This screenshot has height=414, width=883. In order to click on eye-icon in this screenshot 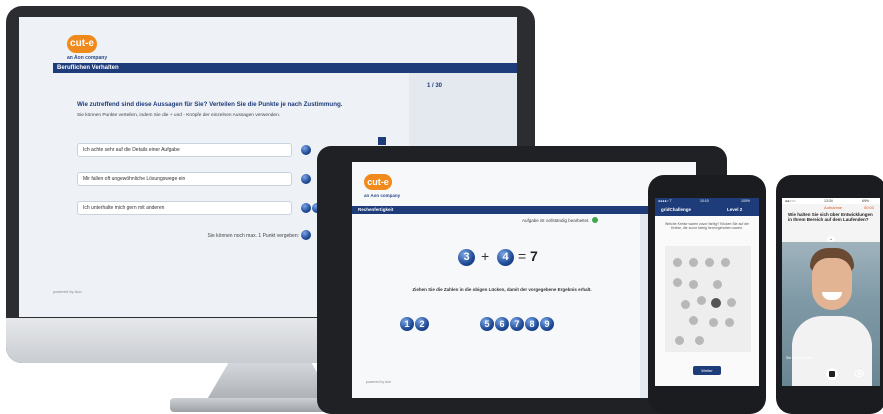, I will do `click(859, 373)`.